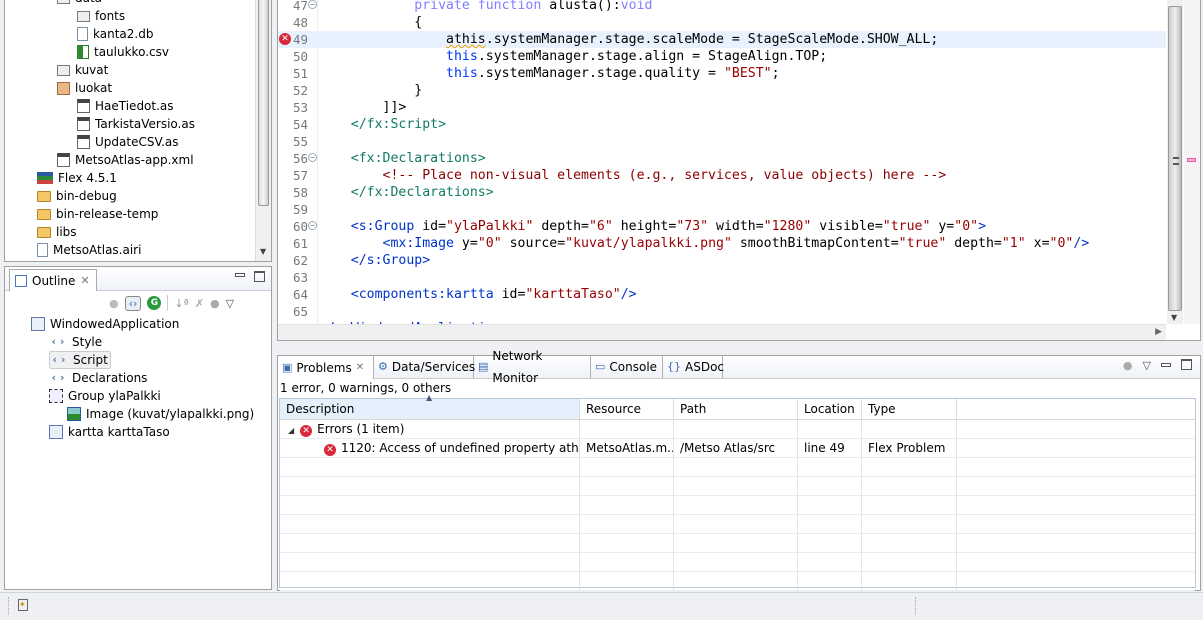  What do you see at coordinates (722, 141) in the screenshot?
I see `code-line: 55` at bounding box center [722, 141].